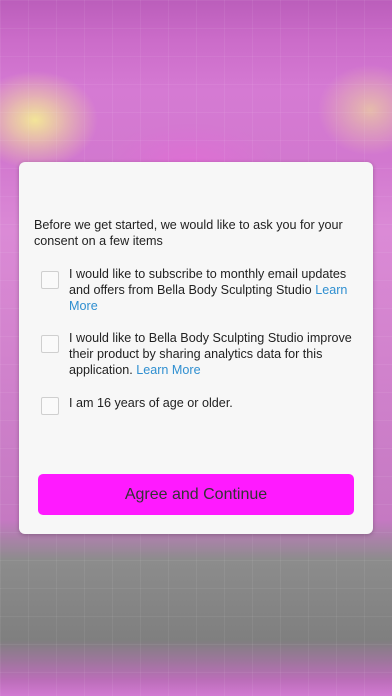 This screenshot has height=696, width=392. I want to click on analytics-consent-checkbox, so click(50, 344).